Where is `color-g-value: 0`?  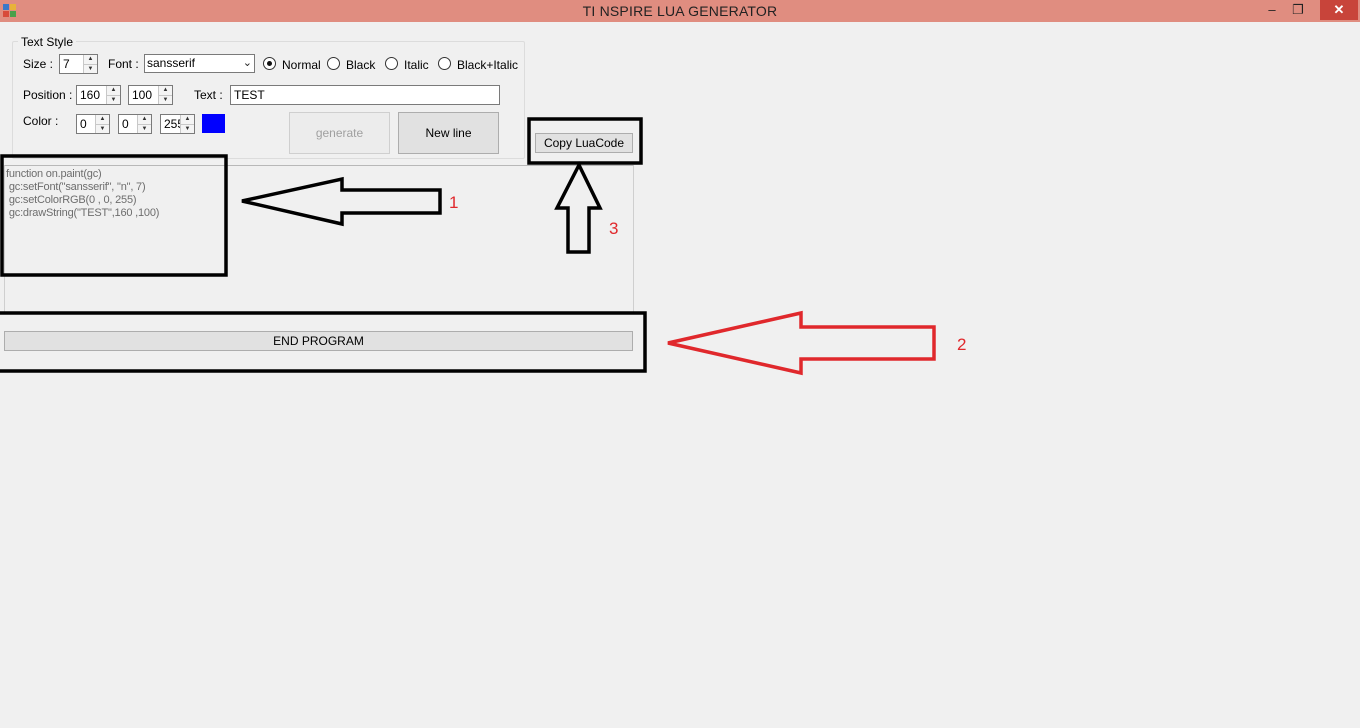 color-g-value: 0 is located at coordinates (125, 124).